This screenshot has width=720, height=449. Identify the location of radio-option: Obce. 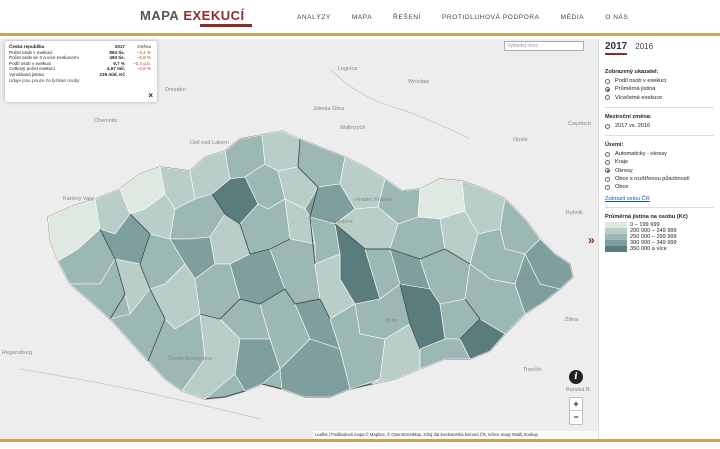
(659, 187).